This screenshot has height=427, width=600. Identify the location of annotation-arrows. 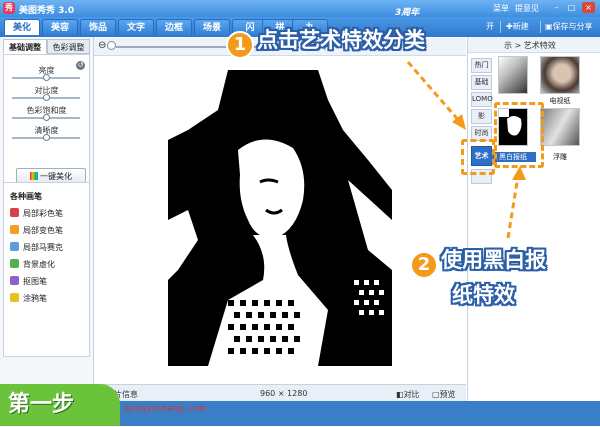
(466, 150).